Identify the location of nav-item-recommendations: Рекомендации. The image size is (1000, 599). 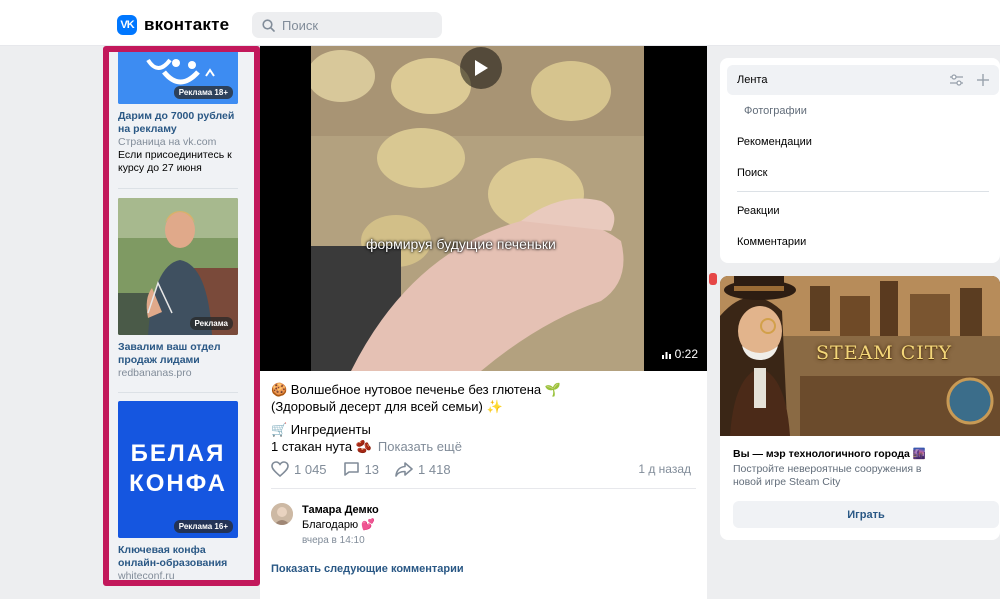
(863, 142).